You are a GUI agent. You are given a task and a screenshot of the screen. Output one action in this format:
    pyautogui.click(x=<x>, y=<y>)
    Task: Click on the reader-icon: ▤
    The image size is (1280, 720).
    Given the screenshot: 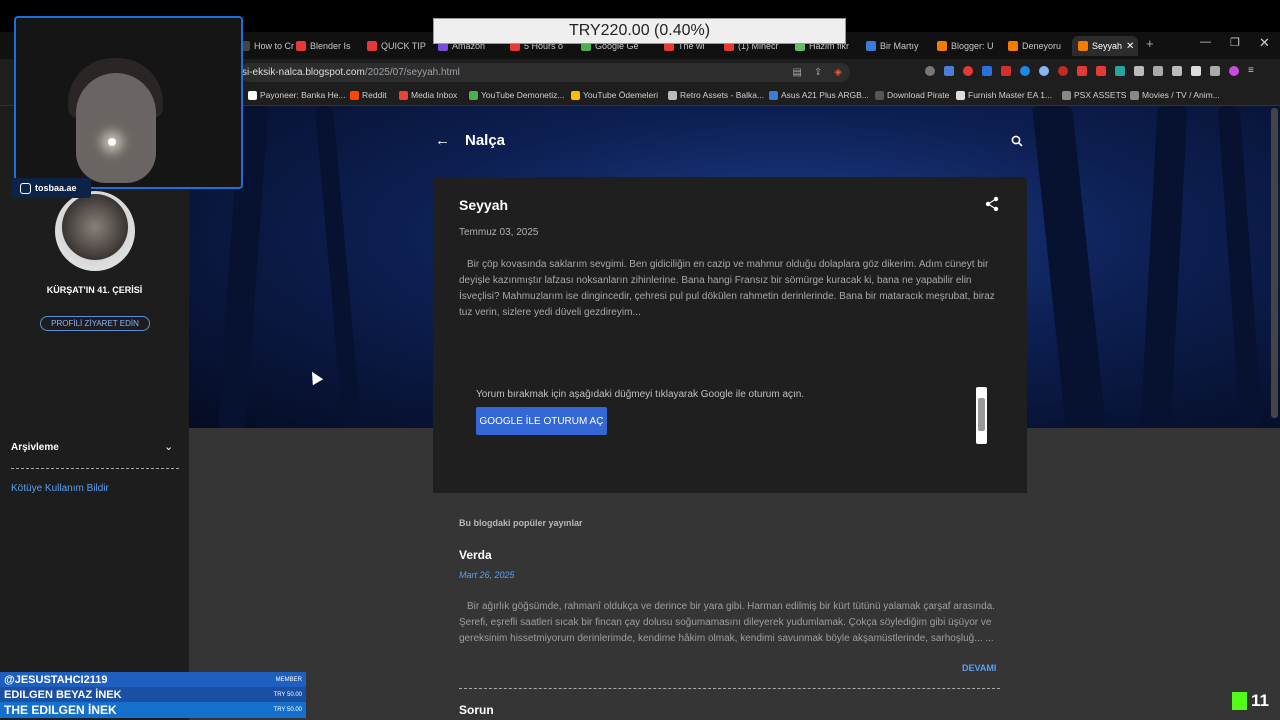 What is the action you would take?
    pyautogui.click(x=796, y=72)
    